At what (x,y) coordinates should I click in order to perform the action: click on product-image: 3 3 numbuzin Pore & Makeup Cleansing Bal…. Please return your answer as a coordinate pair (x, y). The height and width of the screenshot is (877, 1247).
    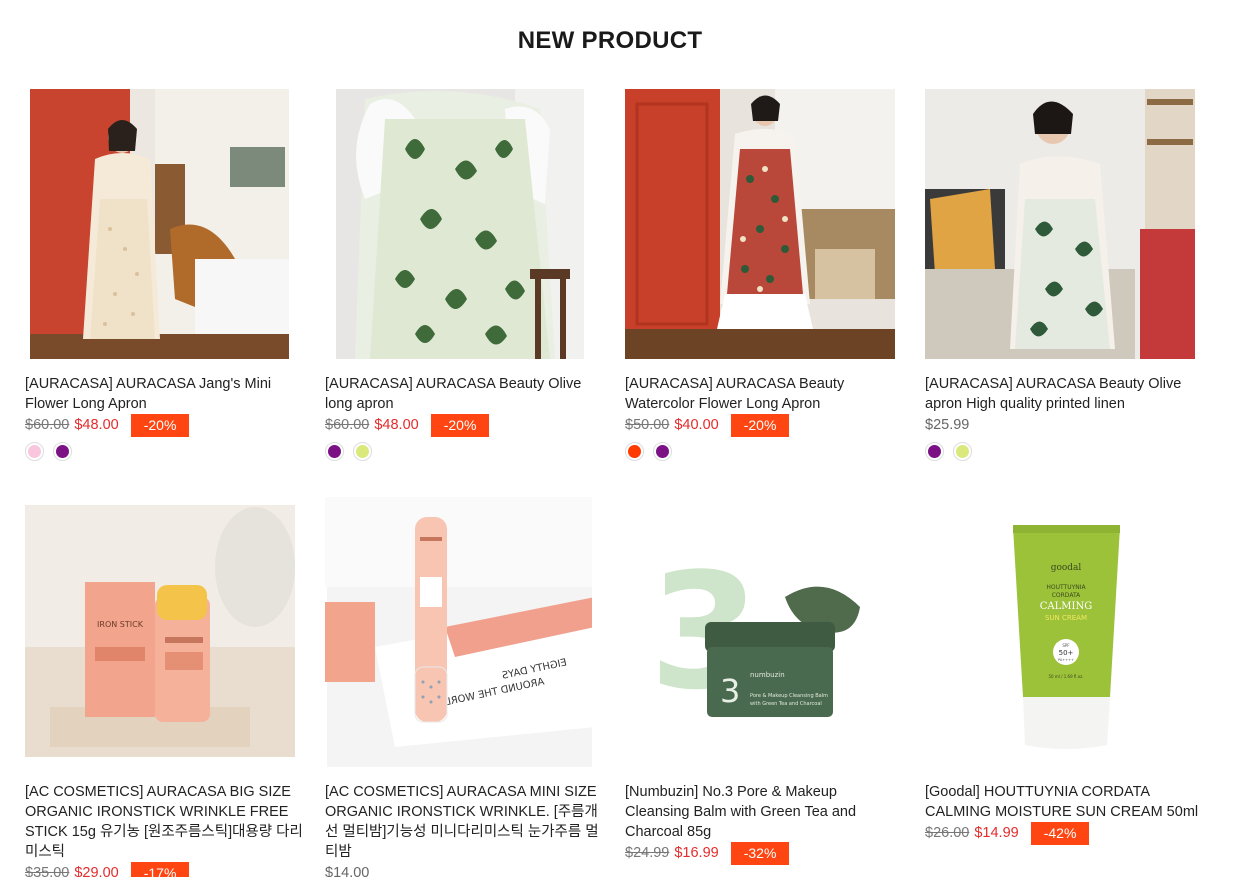
    Looking at the image, I should click on (765, 632).